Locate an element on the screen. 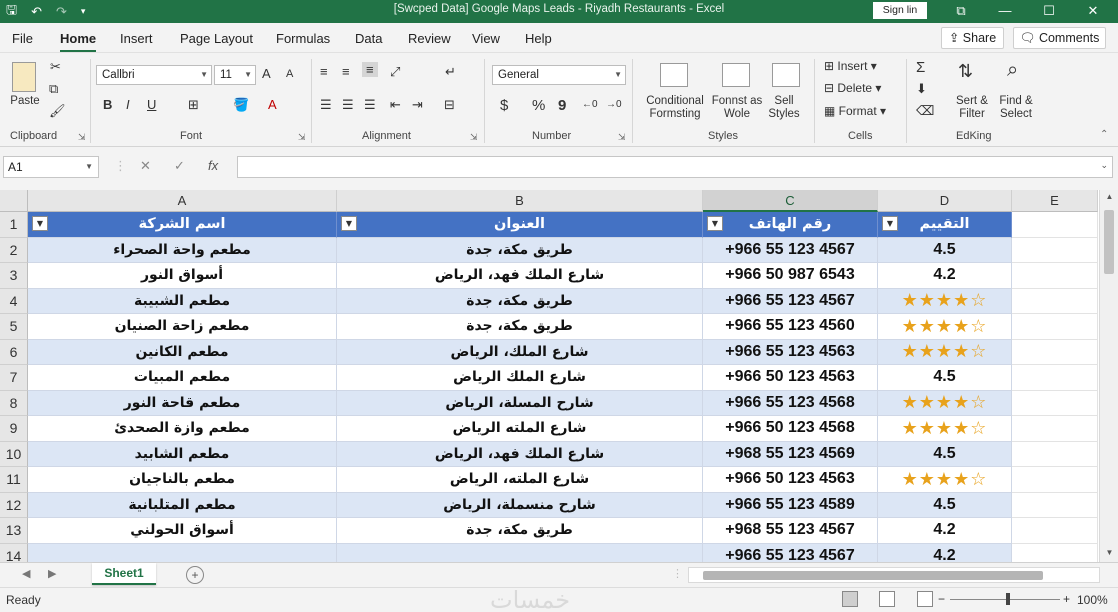 Image resolution: width=1118 pixels, height=612 pixels. zoom-slider is located at coordinates (1005, 599).